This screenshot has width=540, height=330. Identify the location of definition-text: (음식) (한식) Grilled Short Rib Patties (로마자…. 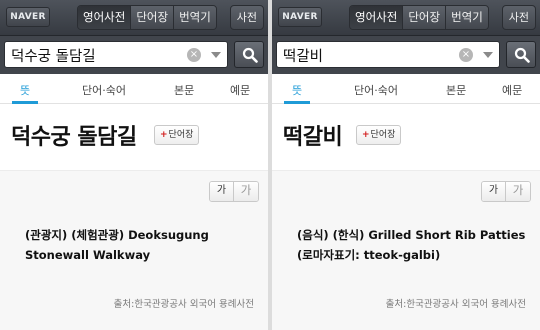
(415, 245).